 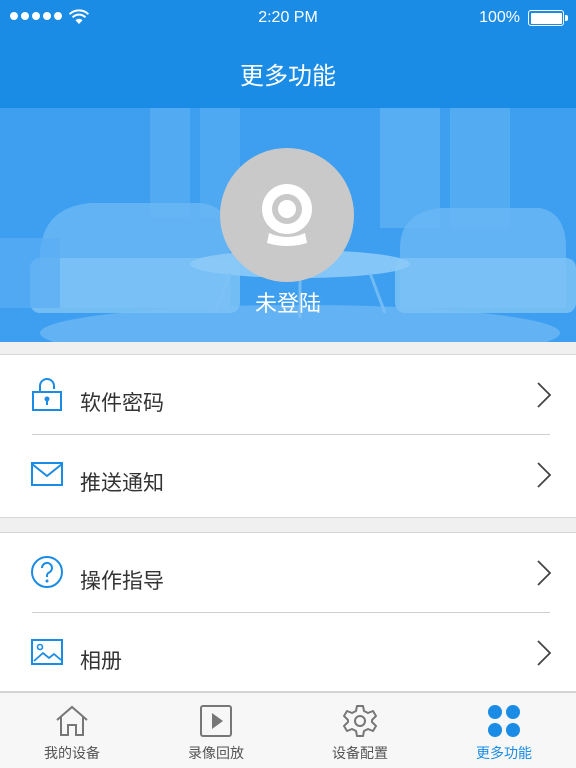 What do you see at coordinates (47, 394) in the screenshot?
I see `lock-icon` at bounding box center [47, 394].